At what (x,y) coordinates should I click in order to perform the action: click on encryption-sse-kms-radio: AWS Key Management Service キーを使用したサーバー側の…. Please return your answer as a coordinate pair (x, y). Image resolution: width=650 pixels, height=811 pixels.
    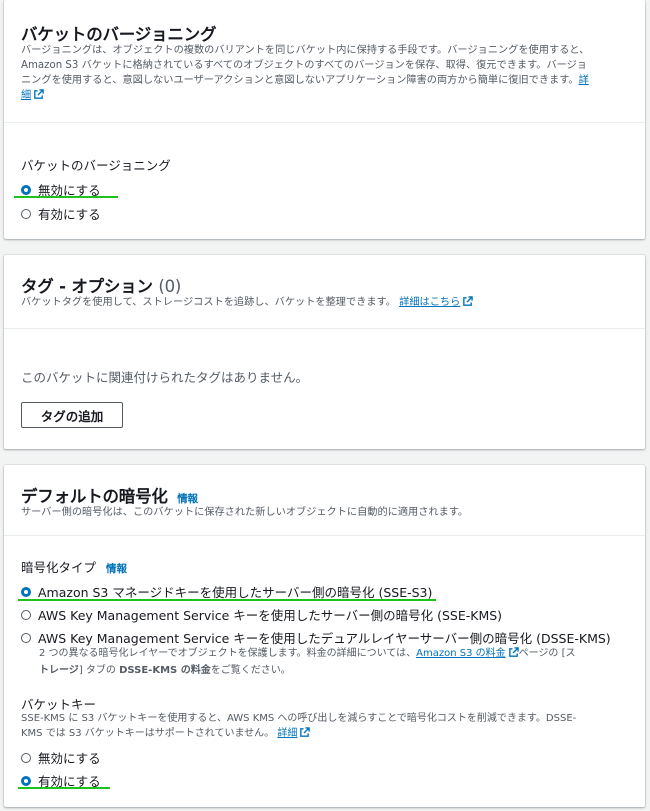
    Looking at the image, I should click on (261, 614).